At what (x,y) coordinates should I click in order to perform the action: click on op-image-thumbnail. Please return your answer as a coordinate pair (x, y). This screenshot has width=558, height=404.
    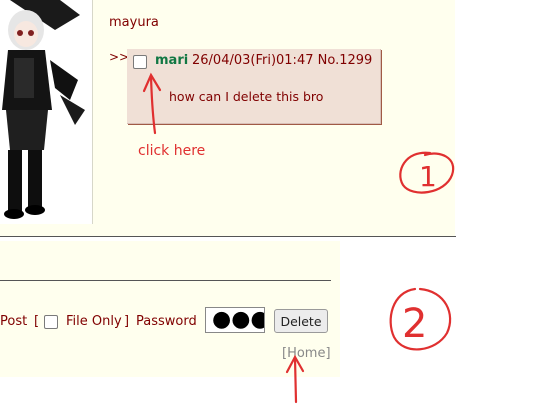
    Looking at the image, I should click on (46, 112).